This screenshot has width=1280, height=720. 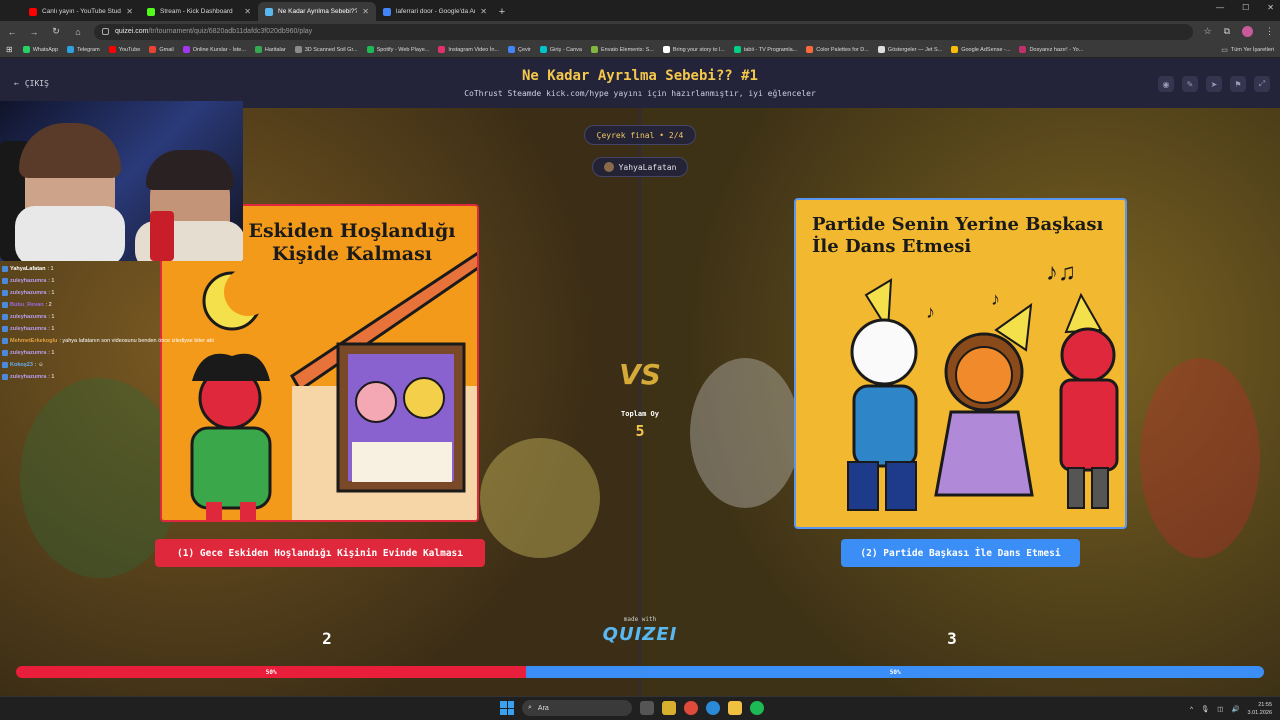 I want to click on chat-username: Bubu_Revan, so click(x=27, y=305).